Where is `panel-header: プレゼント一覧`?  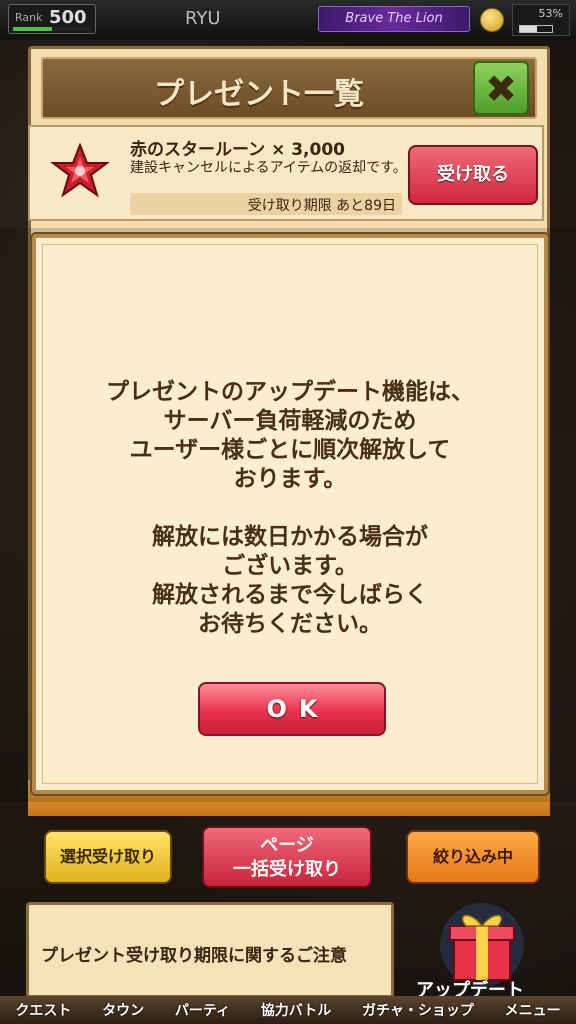
panel-header: プレゼント一覧 is located at coordinates (289, 88).